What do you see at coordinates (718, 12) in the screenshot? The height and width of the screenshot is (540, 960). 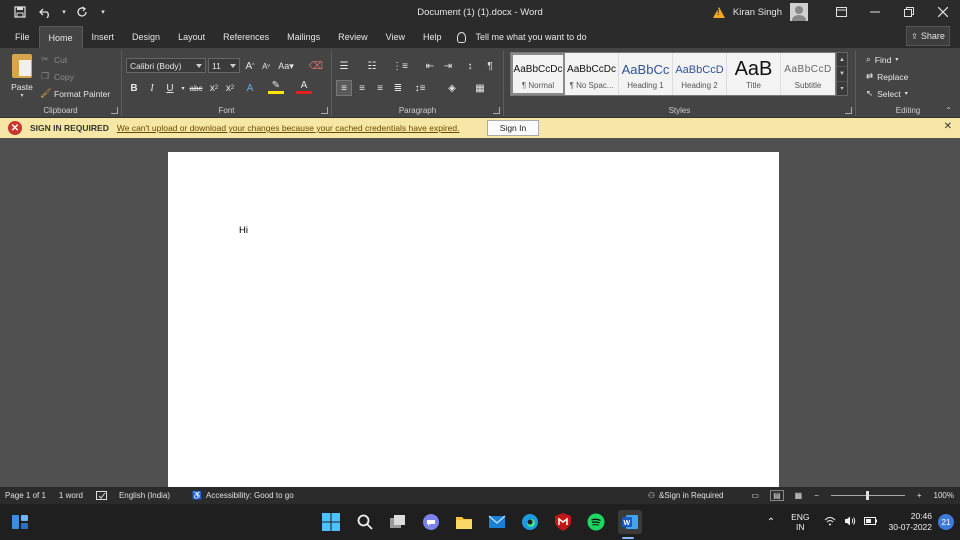 I see `warning-icon` at bounding box center [718, 12].